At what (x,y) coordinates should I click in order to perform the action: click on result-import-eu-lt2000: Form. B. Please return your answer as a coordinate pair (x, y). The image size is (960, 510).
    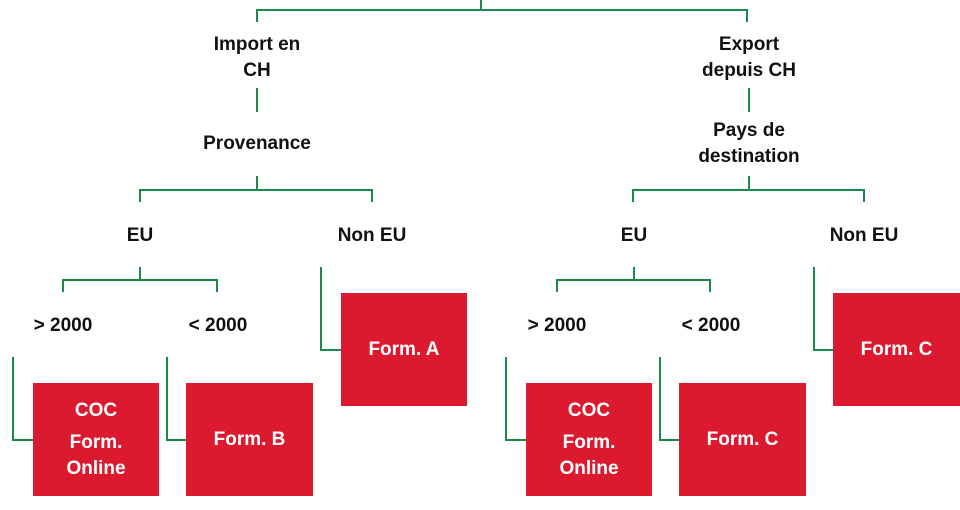
    Looking at the image, I should click on (249, 439).